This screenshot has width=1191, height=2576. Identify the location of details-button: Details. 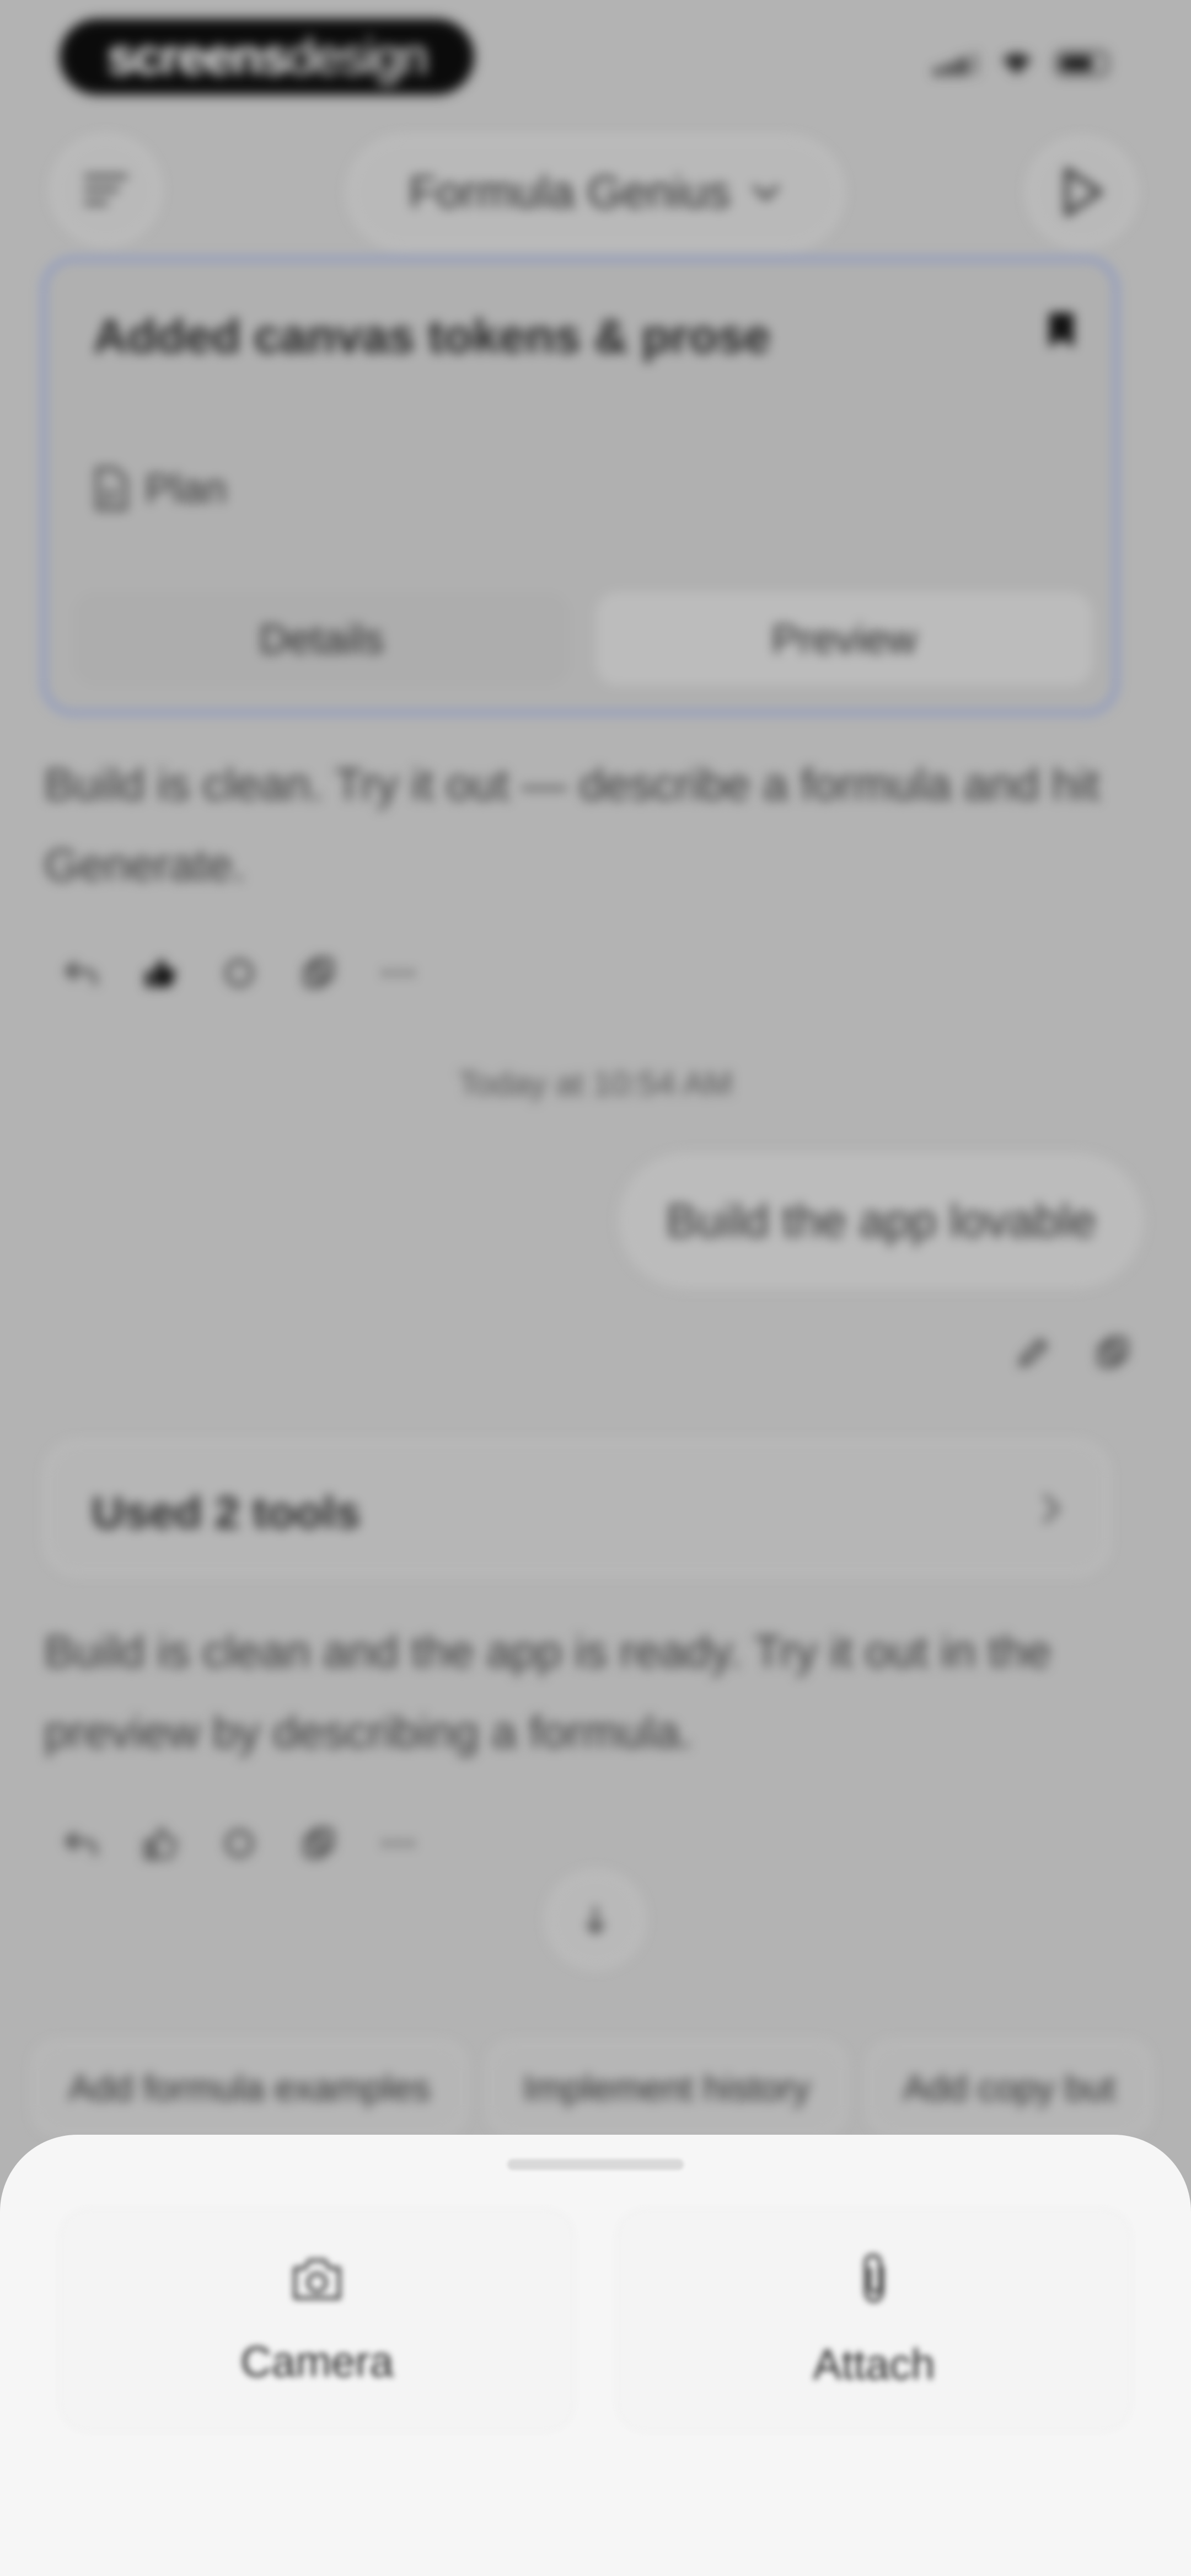
(321, 639).